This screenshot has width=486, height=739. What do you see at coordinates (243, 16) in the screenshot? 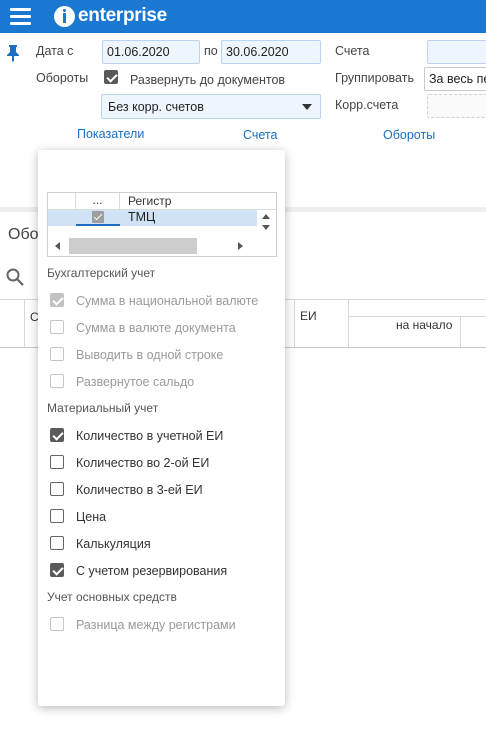
I see `top-app-bar: enterprise` at bounding box center [243, 16].